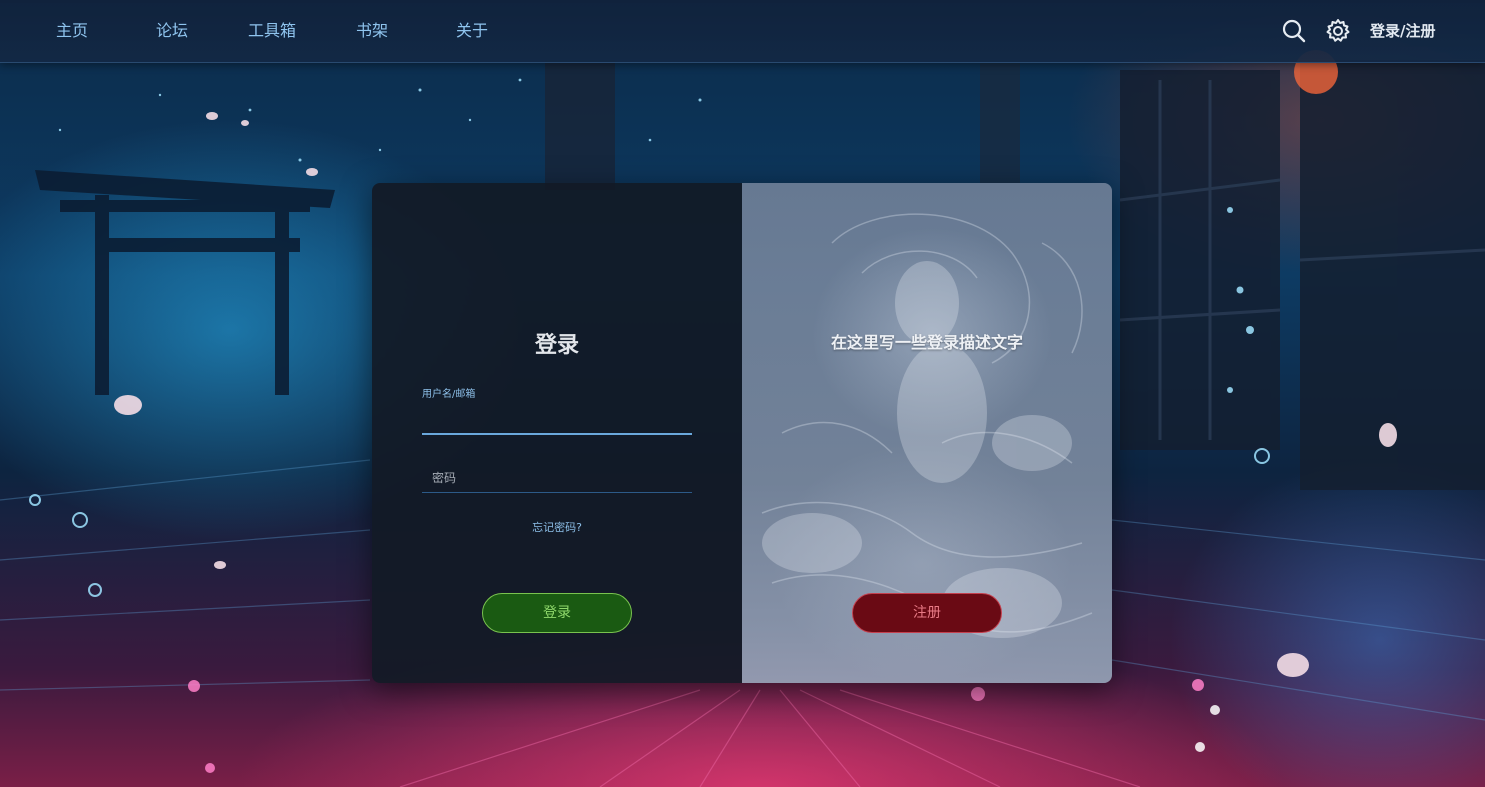 The width and height of the screenshot is (1485, 787). I want to click on username-label: 用户名/邮箱, so click(449, 394).